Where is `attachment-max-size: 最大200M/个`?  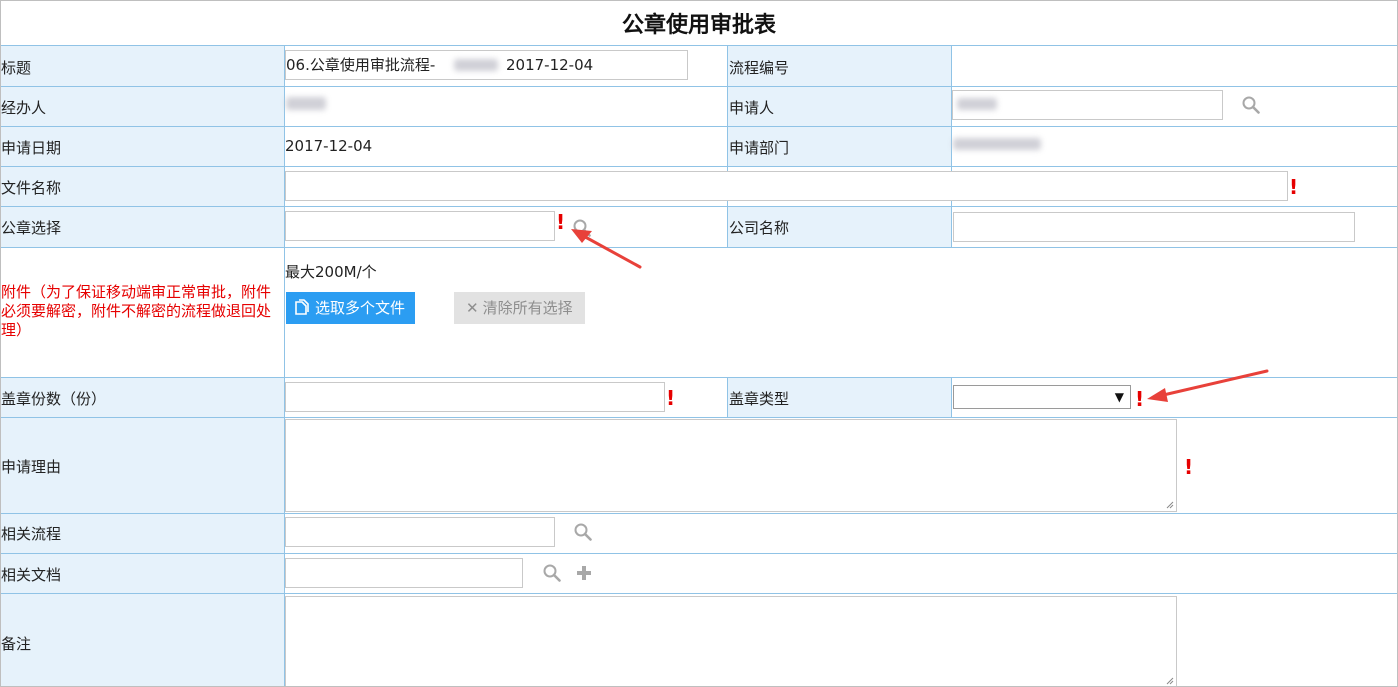 attachment-max-size: 最大200M/个 is located at coordinates (331, 272).